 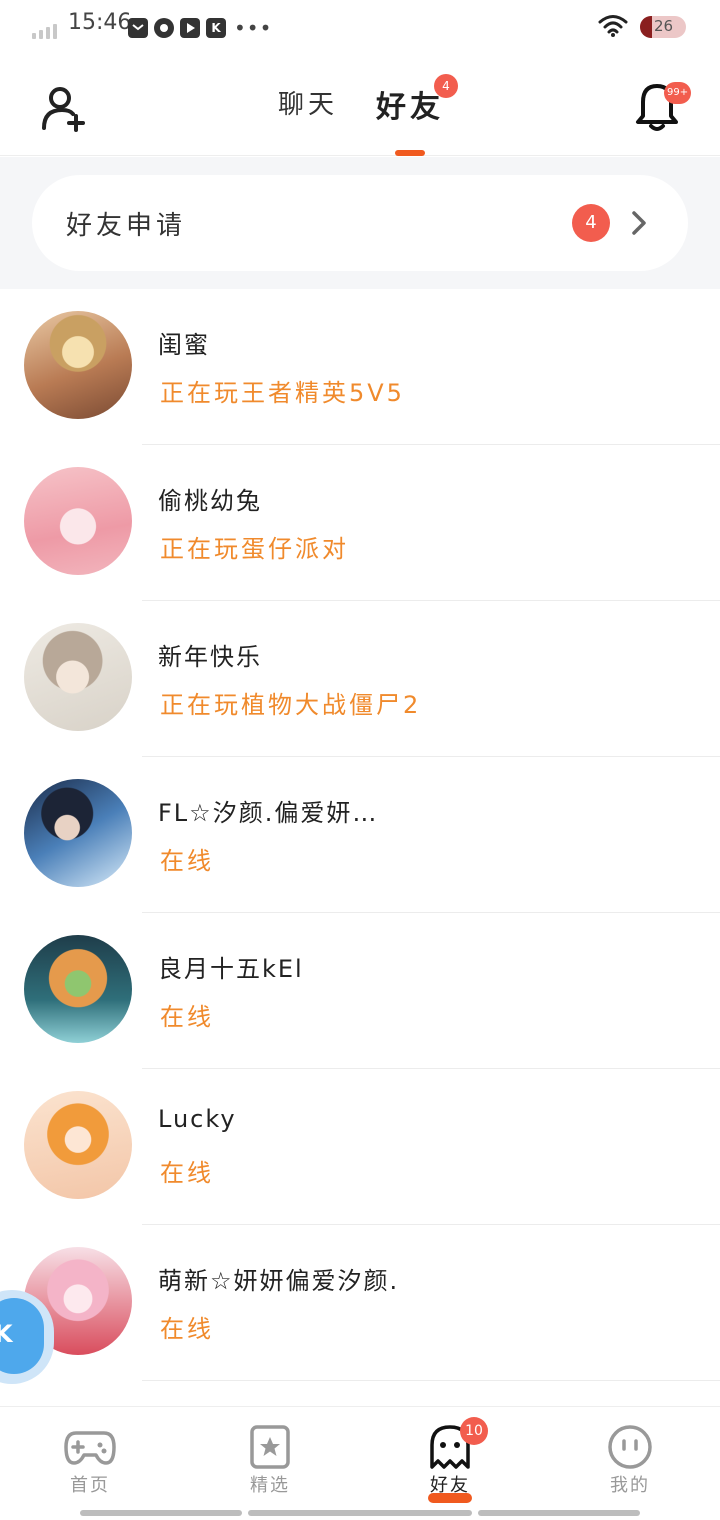 I want to click on friend-status: 正在玩植物大战僵尸2, so click(x=291, y=705).